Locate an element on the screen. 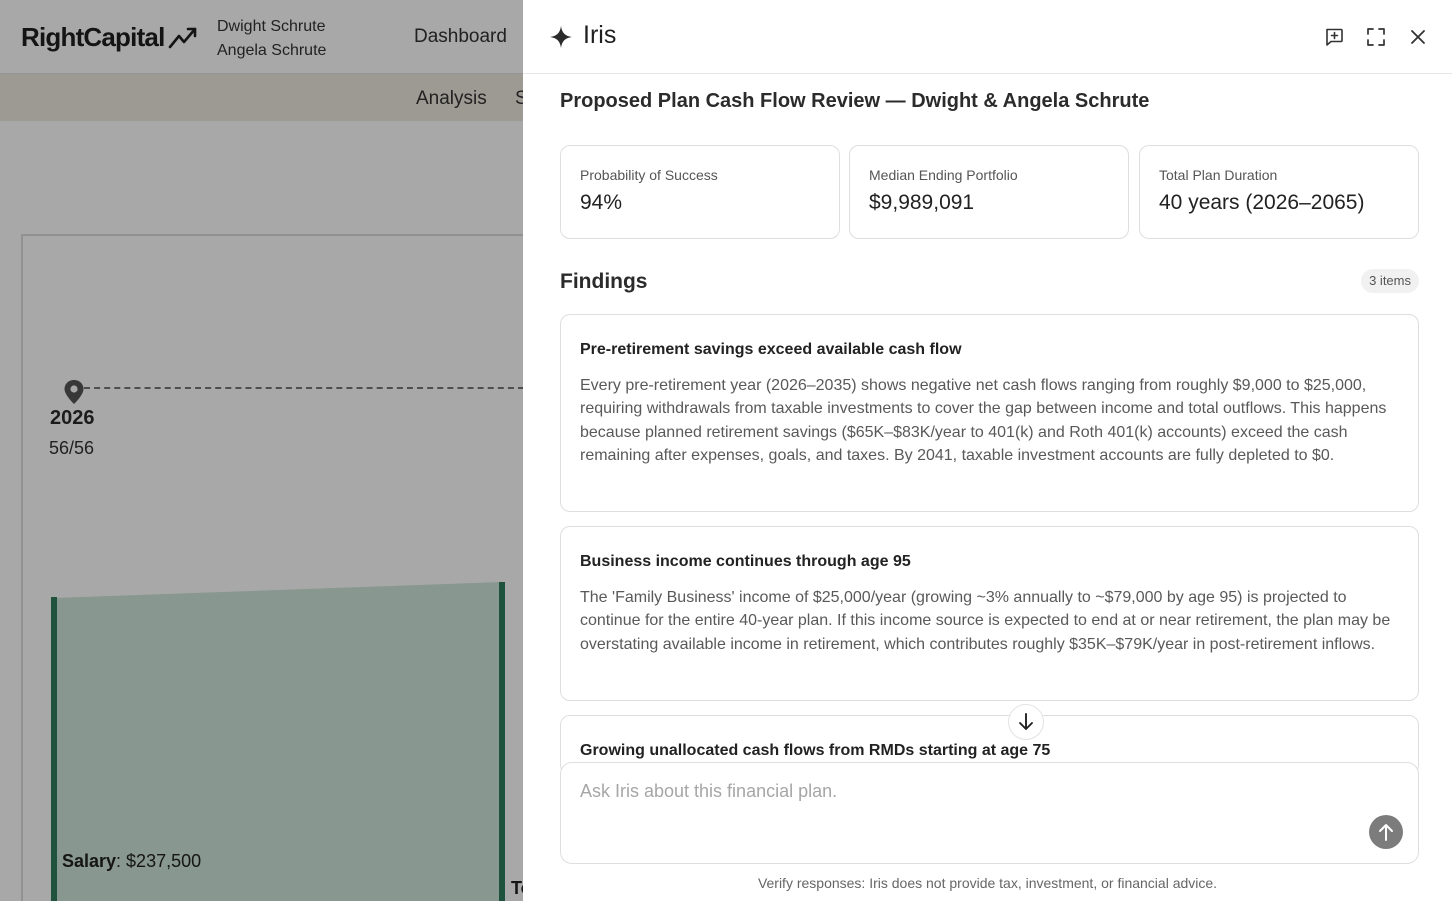 The width and height of the screenshot is (1452, 901). close-icon is located at coordinates (1418, 37).